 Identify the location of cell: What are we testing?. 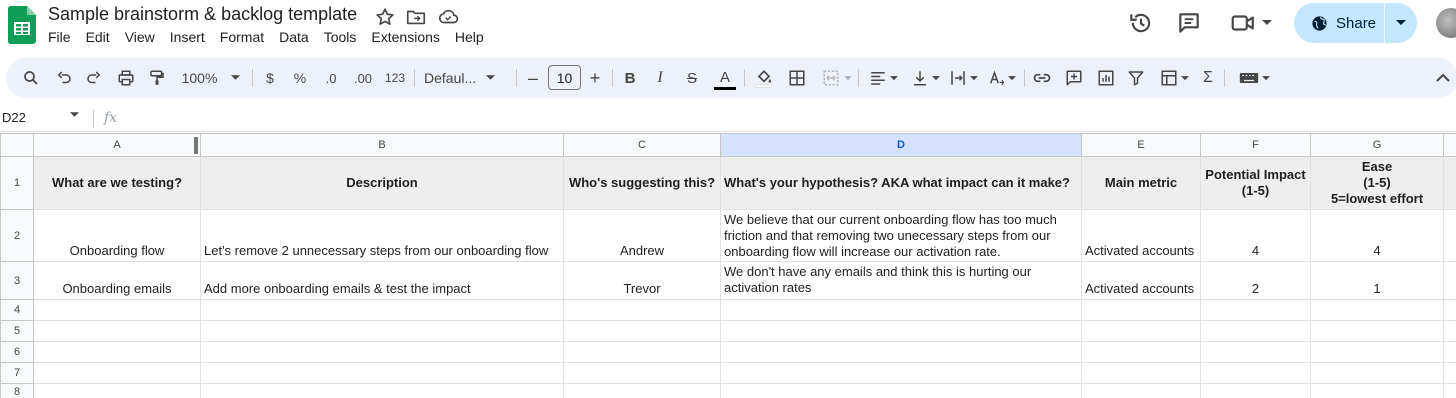
(117, 183).